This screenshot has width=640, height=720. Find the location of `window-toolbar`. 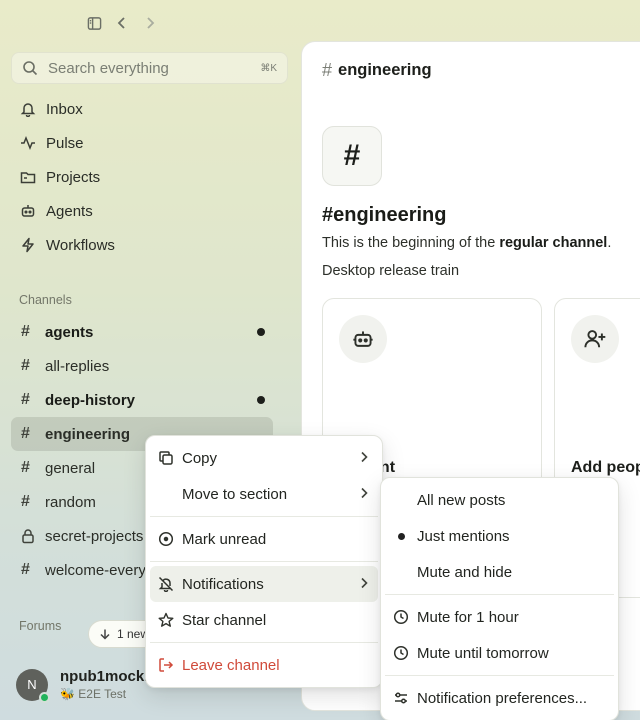

window-toolbar is located at coordinates (122, 23).